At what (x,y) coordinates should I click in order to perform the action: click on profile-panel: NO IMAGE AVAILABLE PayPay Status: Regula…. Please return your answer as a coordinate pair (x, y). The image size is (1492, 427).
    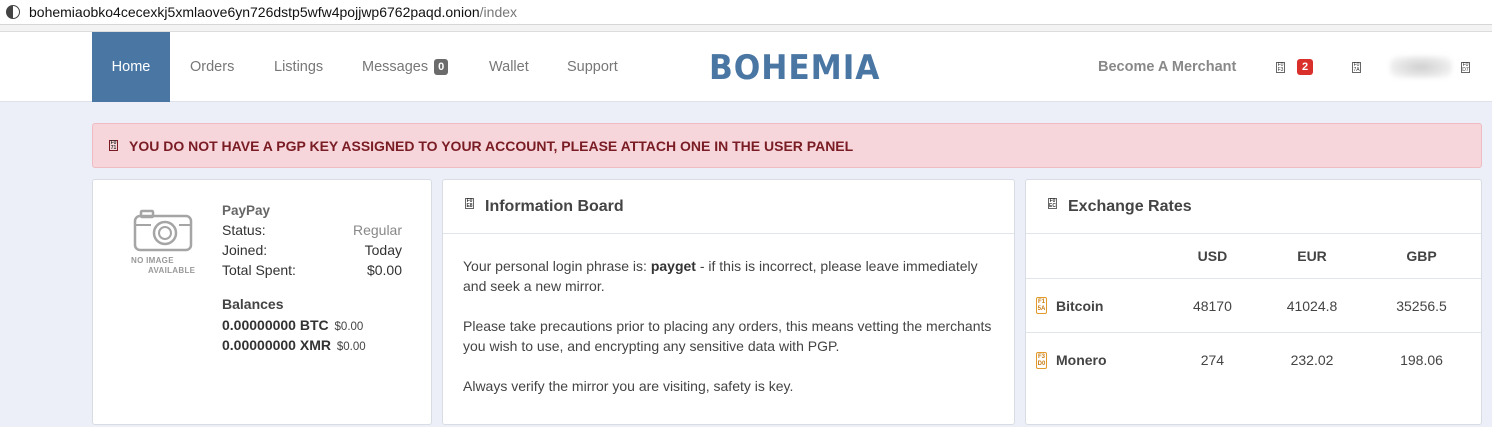
    Looking at the image, I should click on (262, 302).